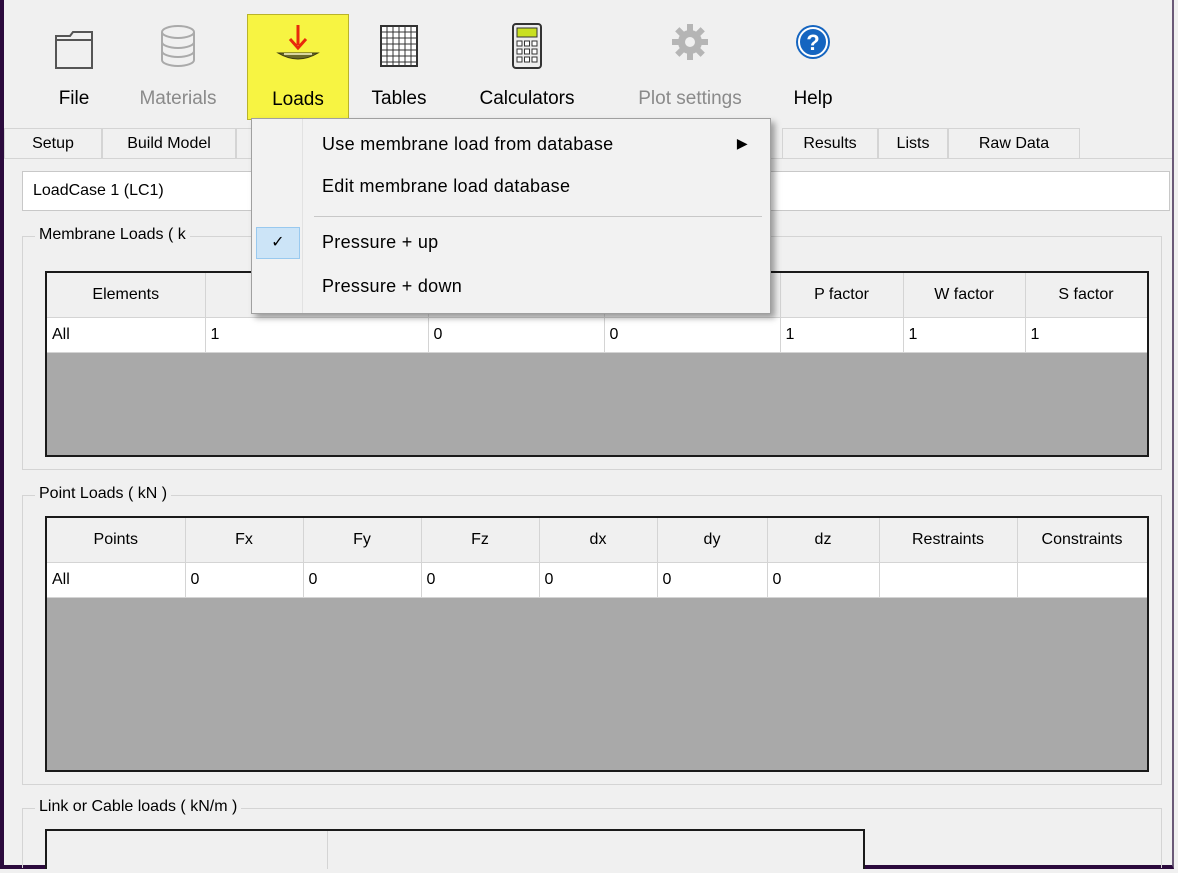 The width and height of the screenshot is (1178, 873). I want to click on header-dx: dx, so click(598, 540).